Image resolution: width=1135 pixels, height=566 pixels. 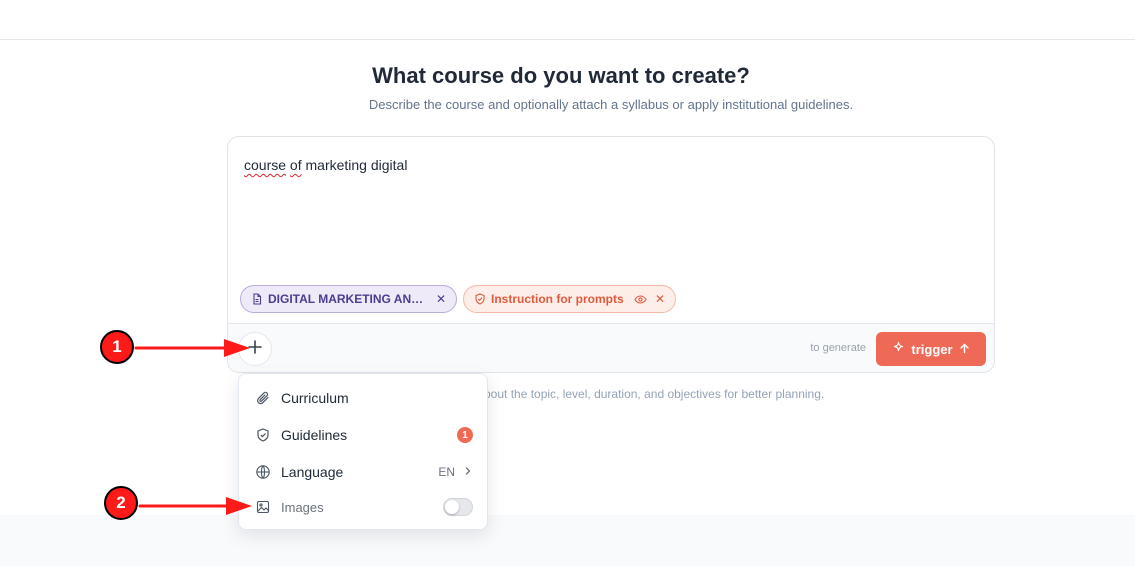 What do you see at coordinates (356, 165) in the screenshot?
I see `prompt-text: marketing digital` at bounding box center [356, 165].